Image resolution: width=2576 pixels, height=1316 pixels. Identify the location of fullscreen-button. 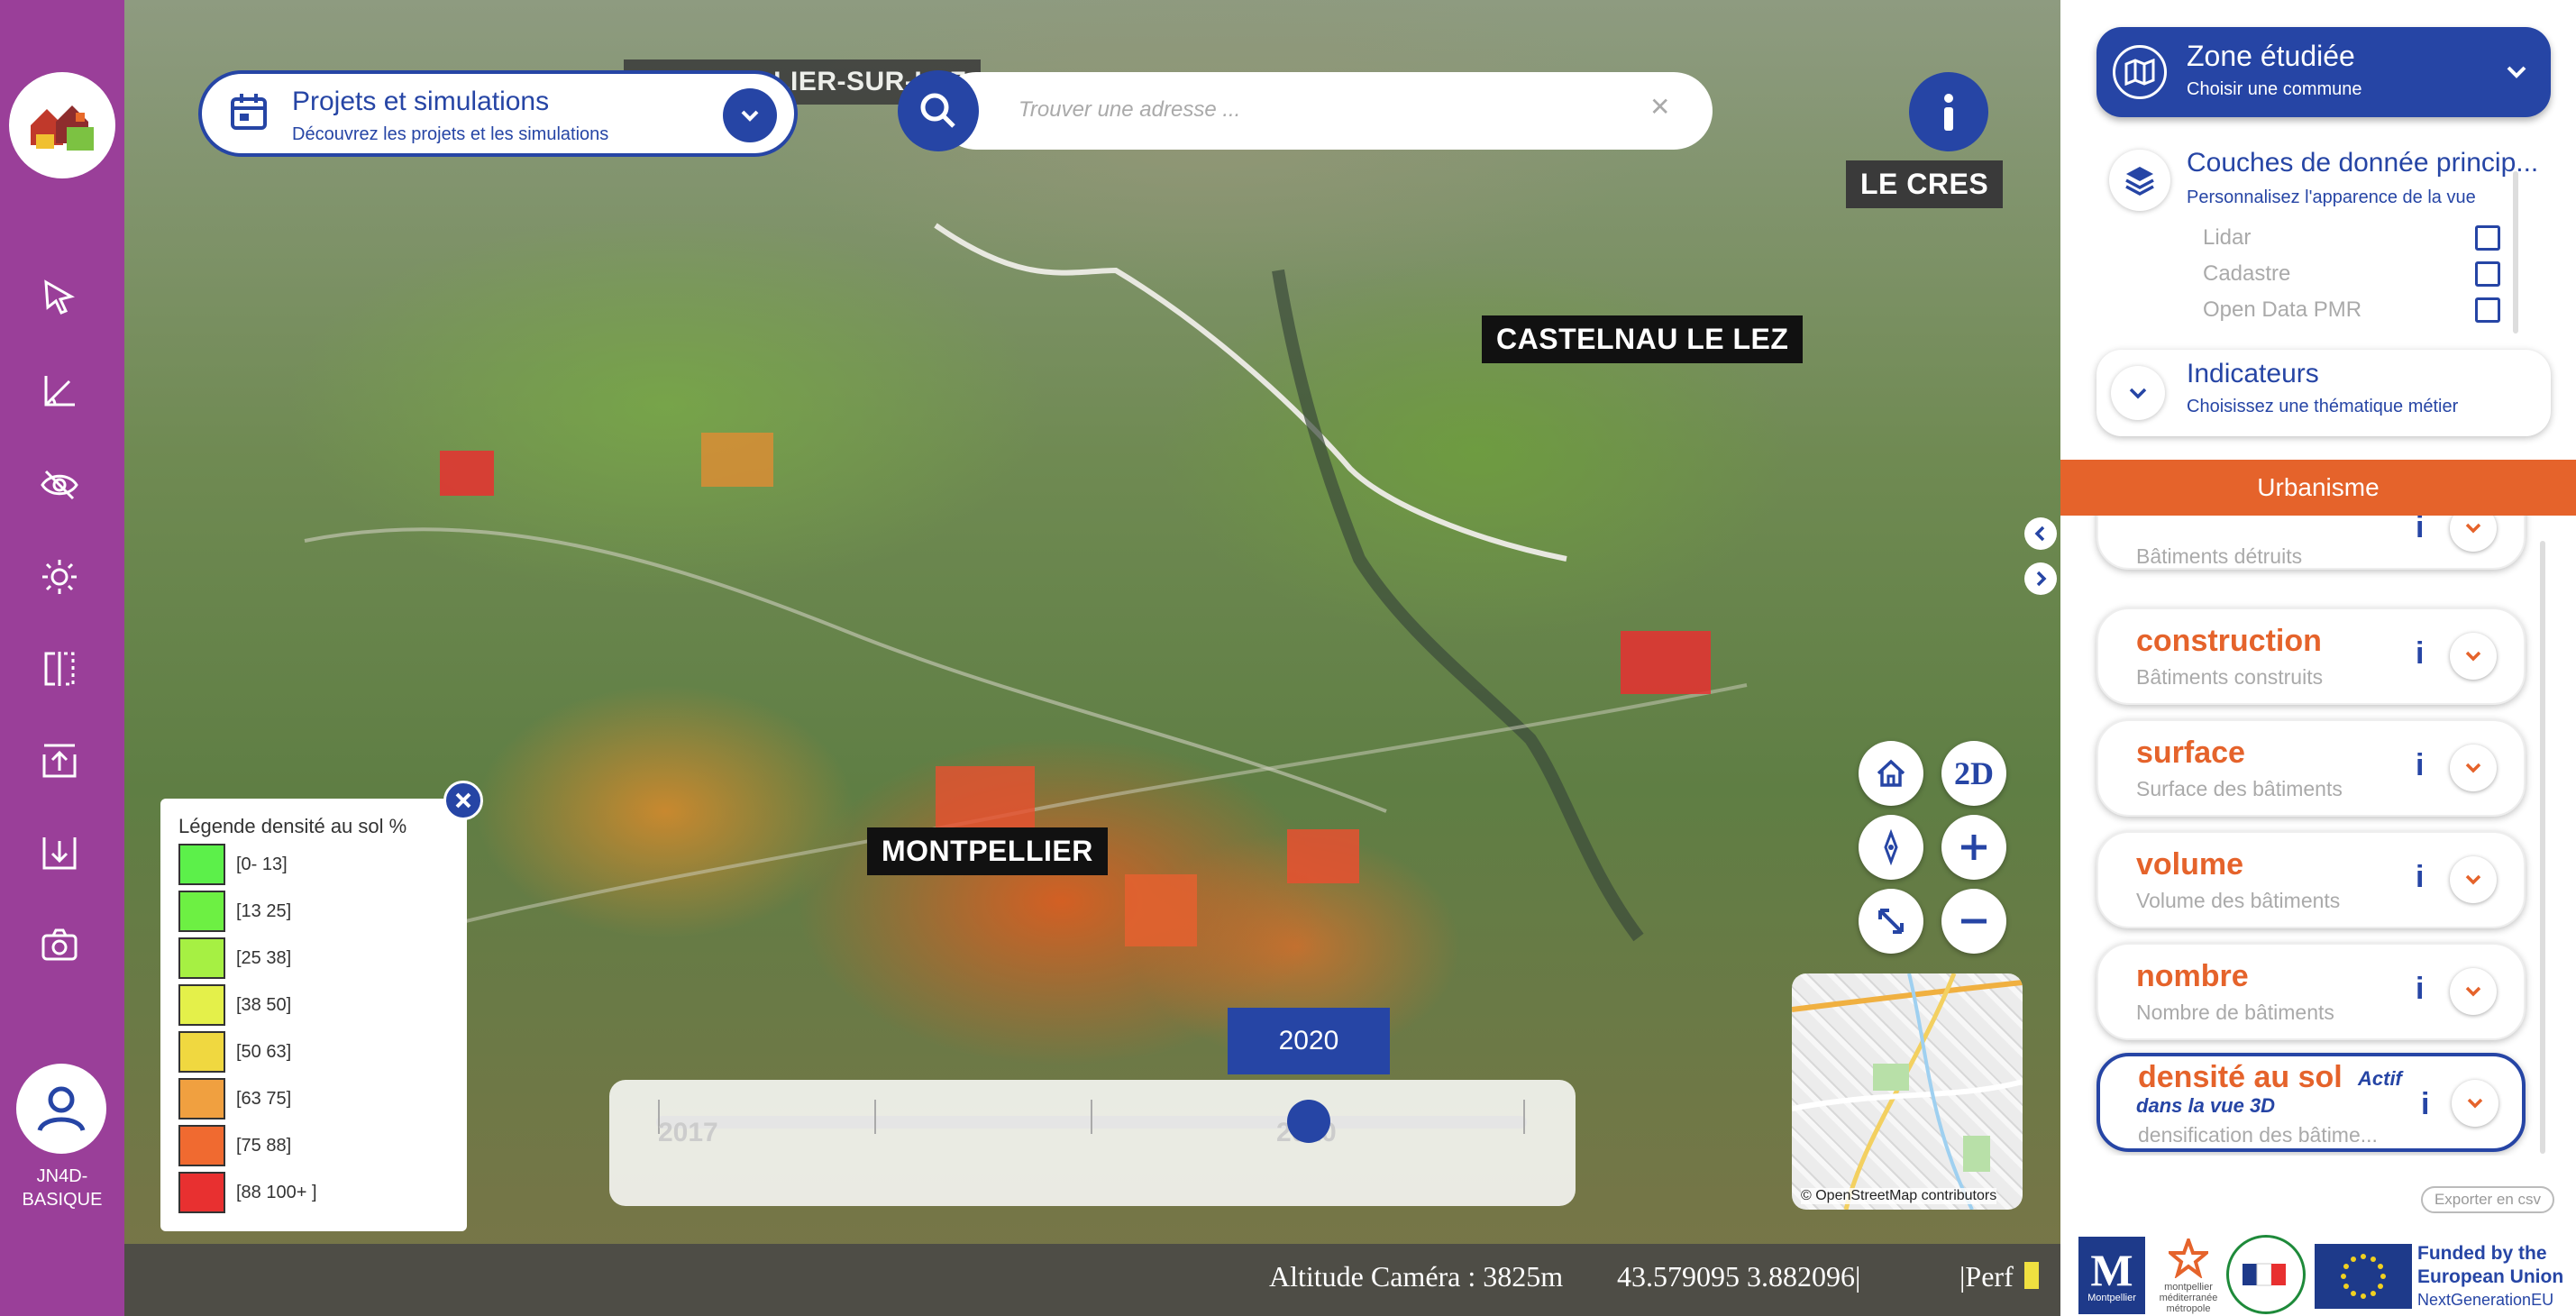
(1891, 921).